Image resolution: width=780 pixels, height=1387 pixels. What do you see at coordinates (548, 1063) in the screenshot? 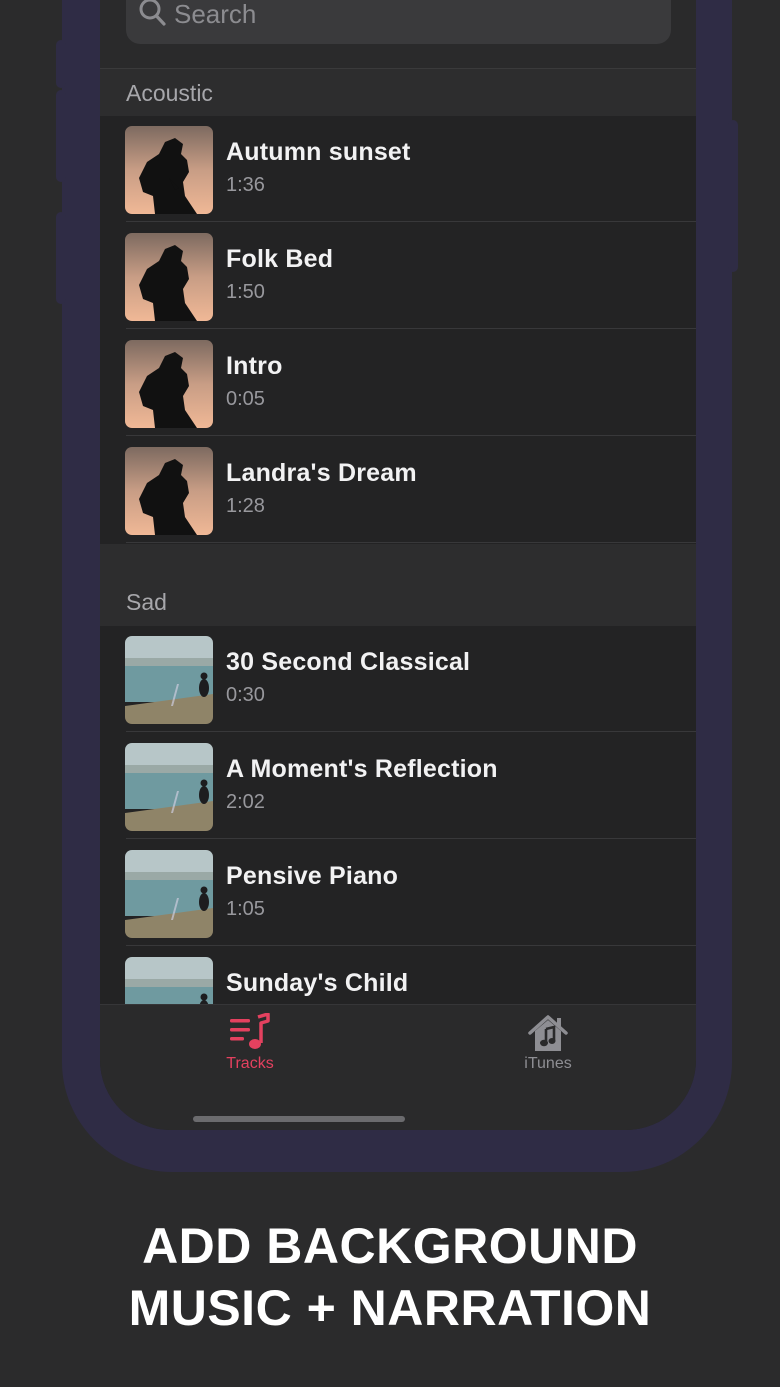
I see `tab-label: iTunes` at bounding box center [548, 1063].